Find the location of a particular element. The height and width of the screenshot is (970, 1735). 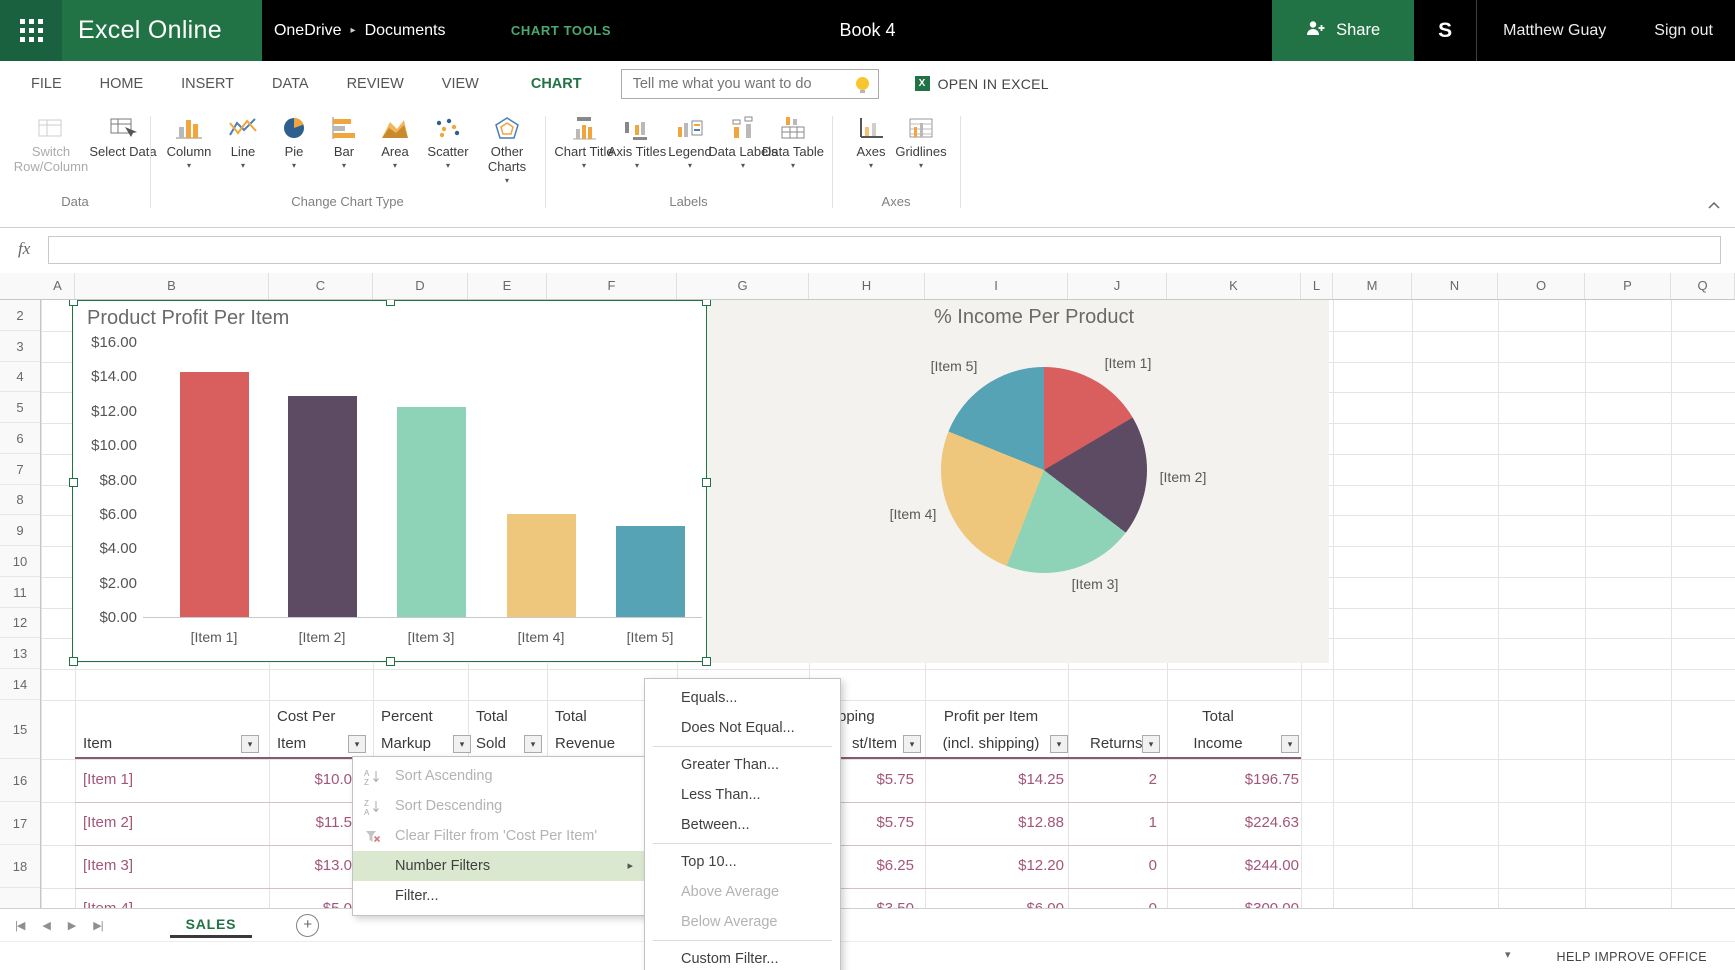

filter-button-total-income: ▾ is located at coordinates (1290, 744).